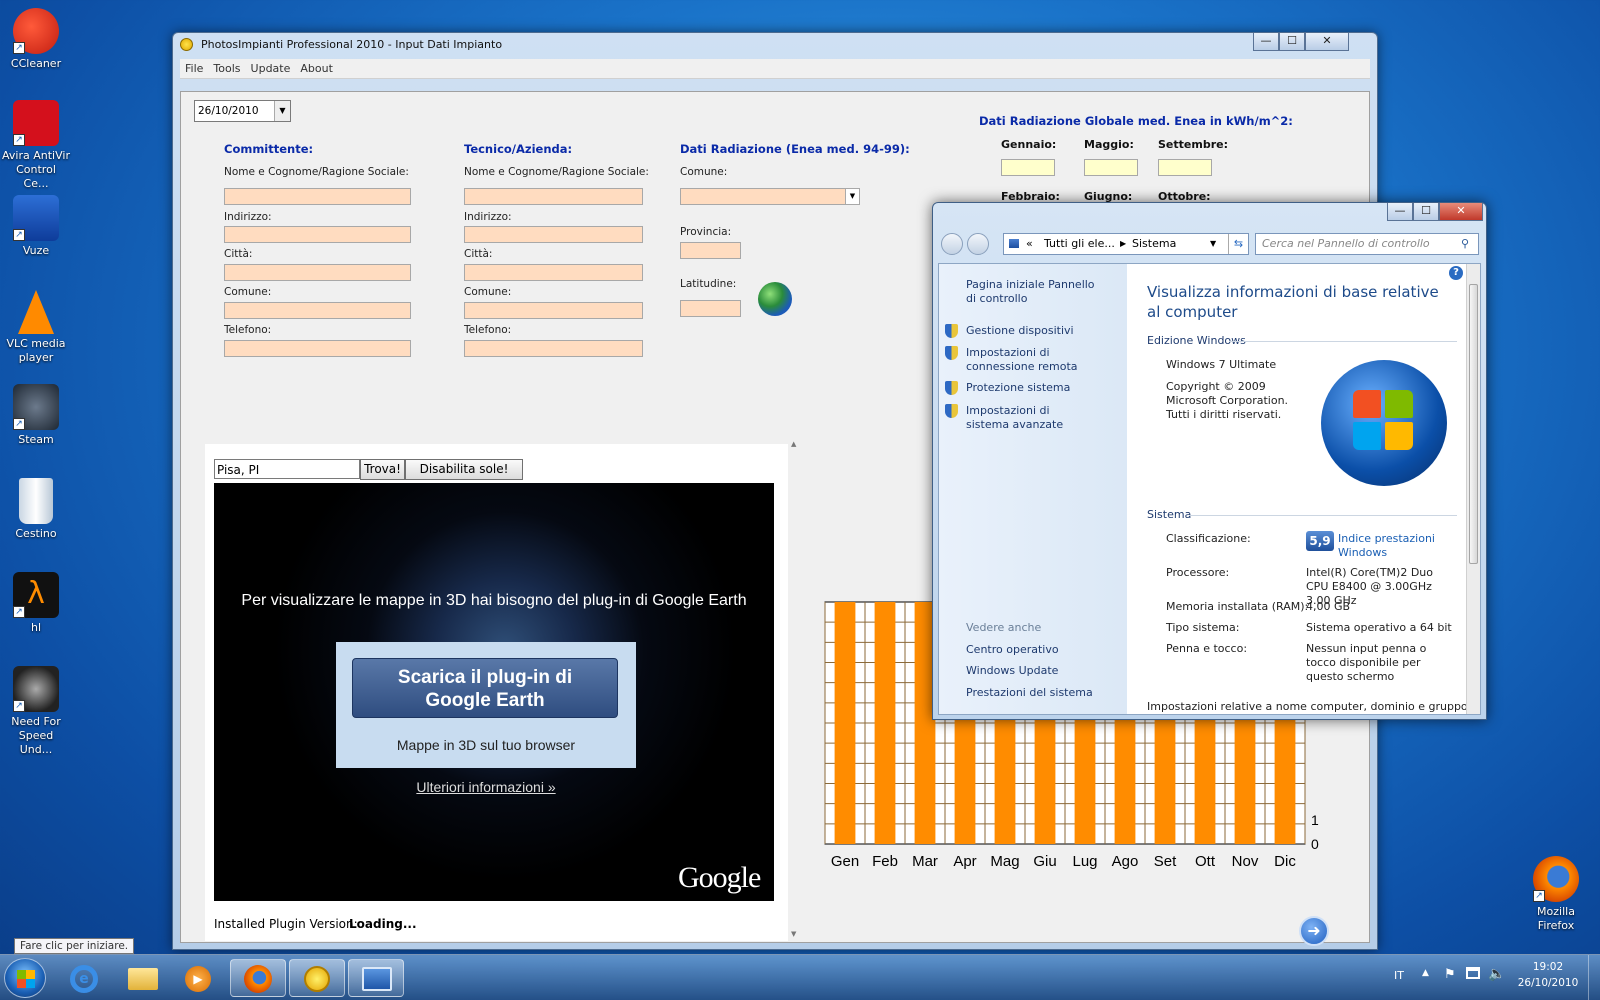 This screenshot has width=1600, height=1000. What do you see at coordinates (143, 978) in the screenshot?
I see `taskbar-explorer` at bounding box center [143, 978].